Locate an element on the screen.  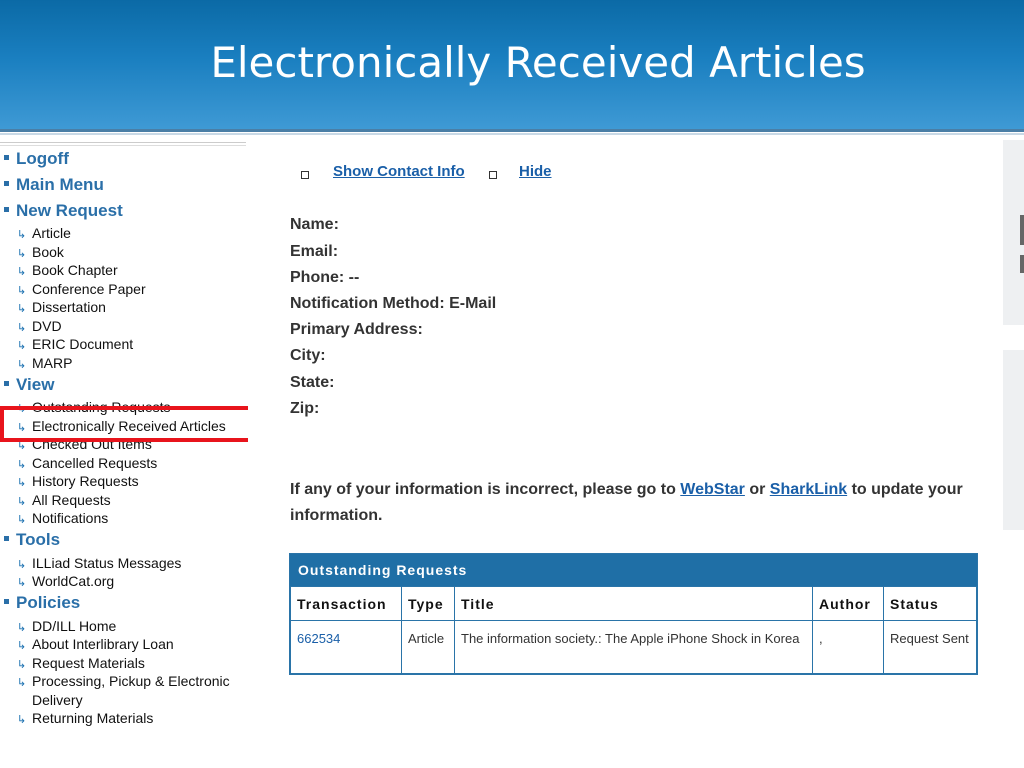
nav-item-request-materials: ↳ Request Materials is located at coordinates (81, 663).